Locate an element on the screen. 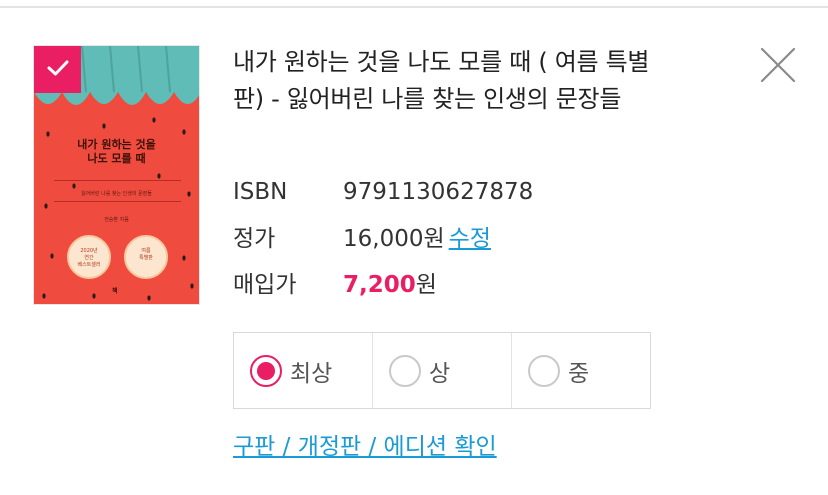  cover-seal-bestseller: 2020년 연간 베스트셀러 is located at coordinates (89, 257).